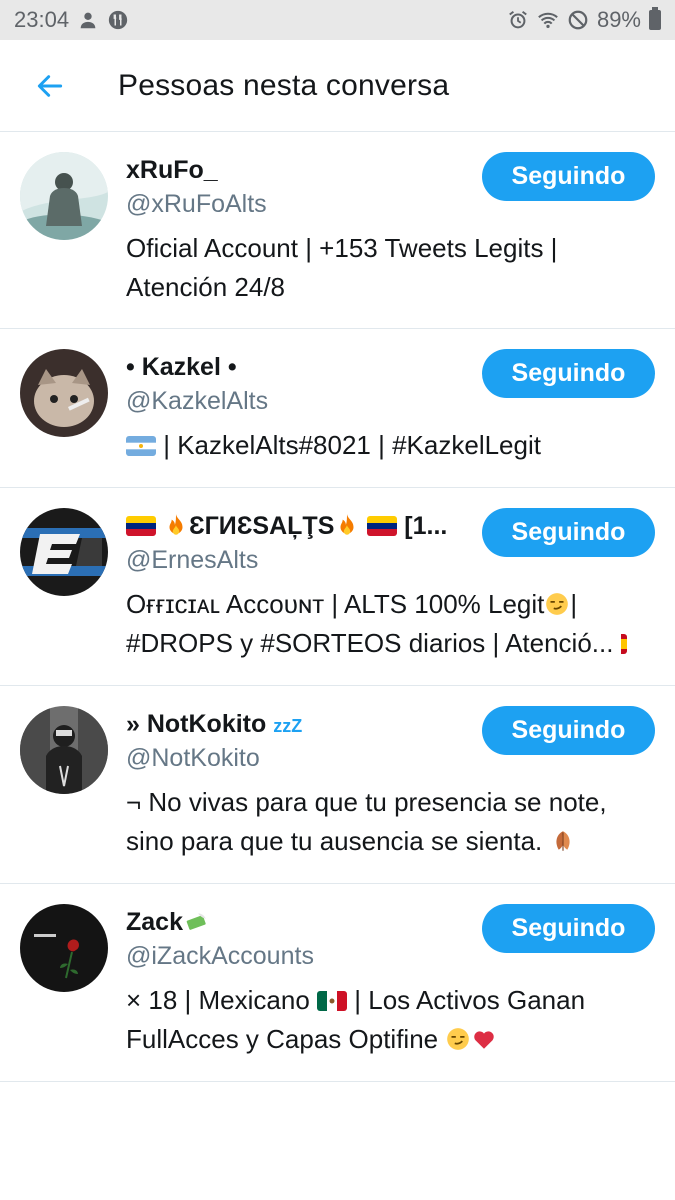  What do you see at coordinates (356, 1000) in the screenshot?
I see `bio-line: × 18 | Mexicano | Los Activos Ganan` at bounding box center [356, 1000].